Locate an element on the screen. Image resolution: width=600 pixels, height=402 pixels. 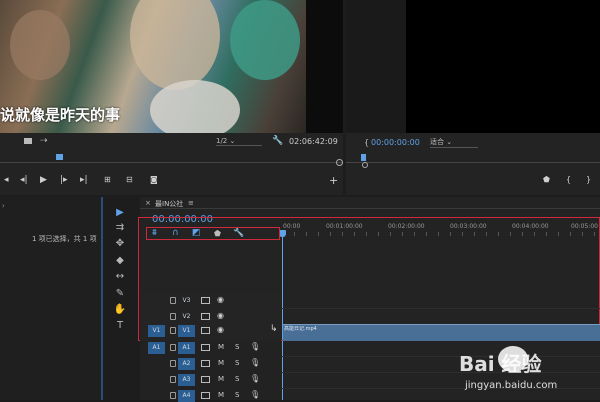
source-track-a1: A1 is located at coordinates (156, 348).